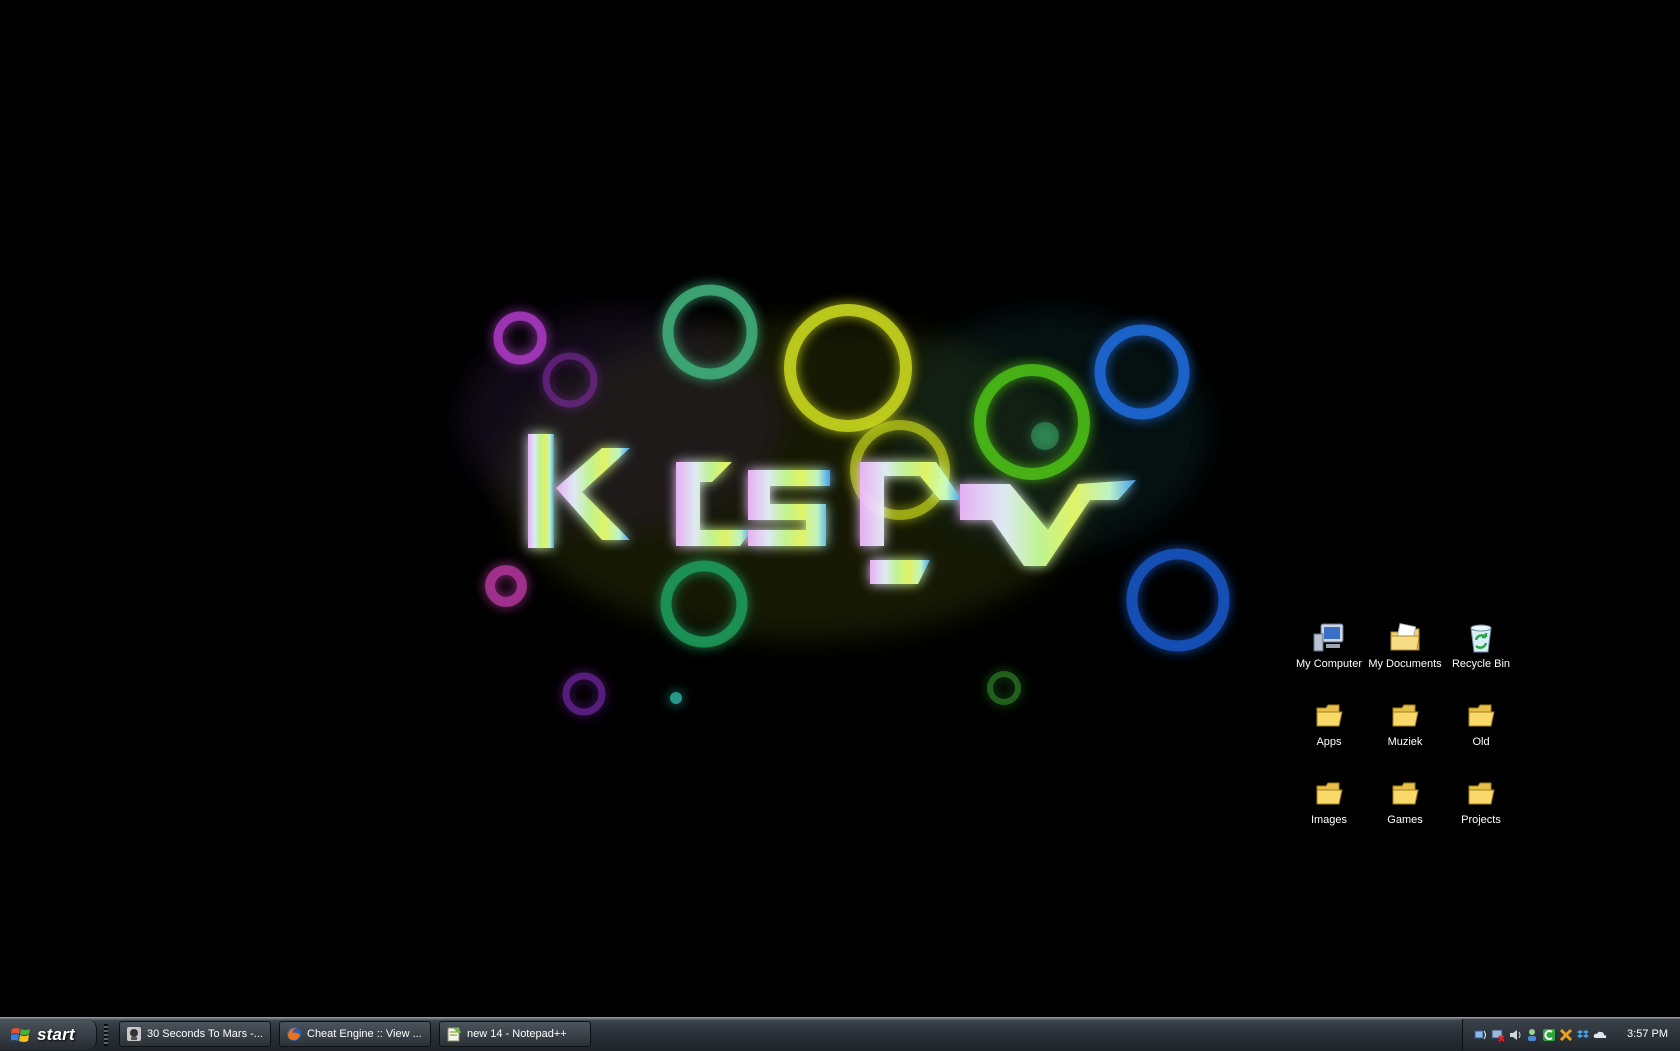 The image size is (1680, 1051). What do you see at coordinates (1481, 820) in the screenshot?
I see `desktop-icon-label: Projects` at bounding box center [1481, 820].